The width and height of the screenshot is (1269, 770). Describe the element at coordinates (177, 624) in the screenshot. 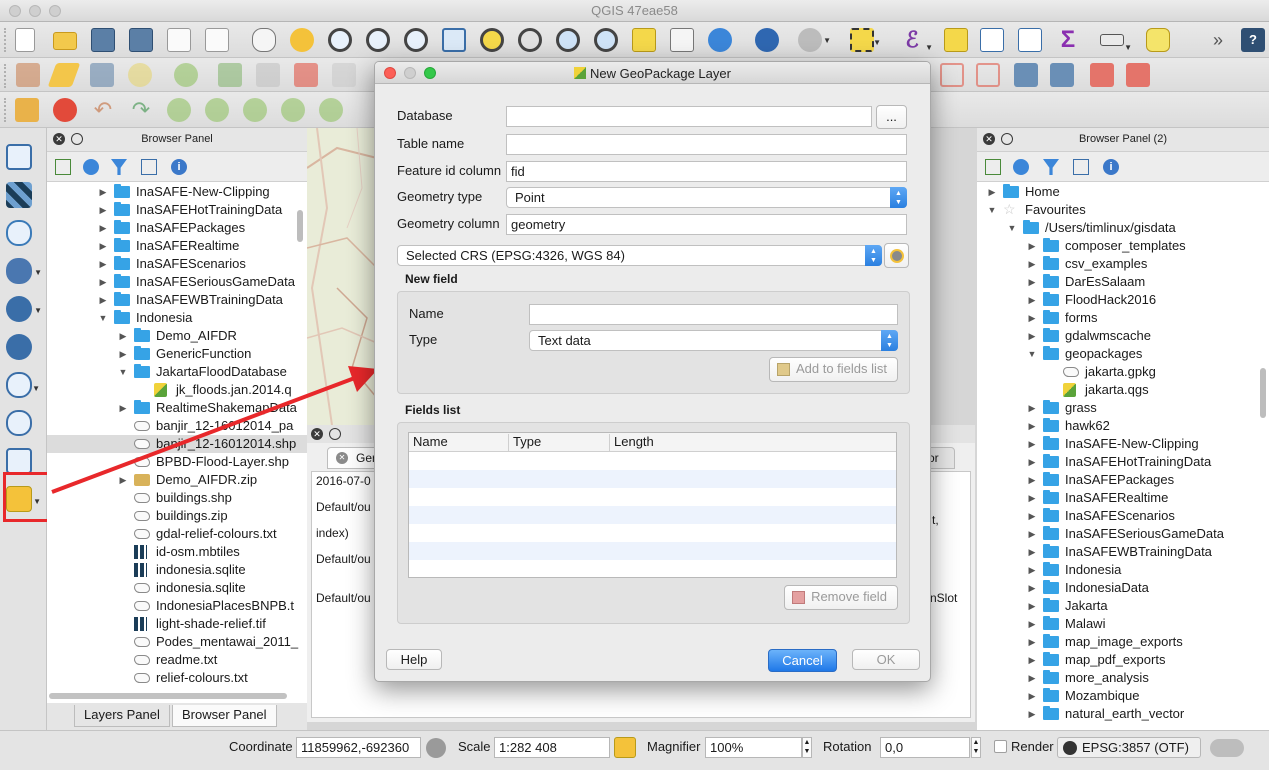

I see `tree-item: light-shade-relief.tif` at that location.